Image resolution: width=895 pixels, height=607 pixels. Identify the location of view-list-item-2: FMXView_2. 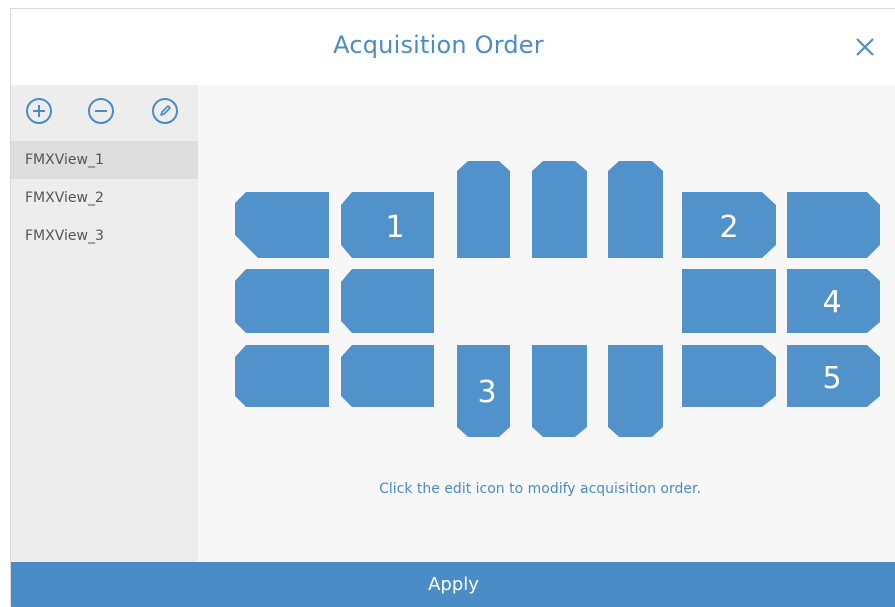
(104, 198).